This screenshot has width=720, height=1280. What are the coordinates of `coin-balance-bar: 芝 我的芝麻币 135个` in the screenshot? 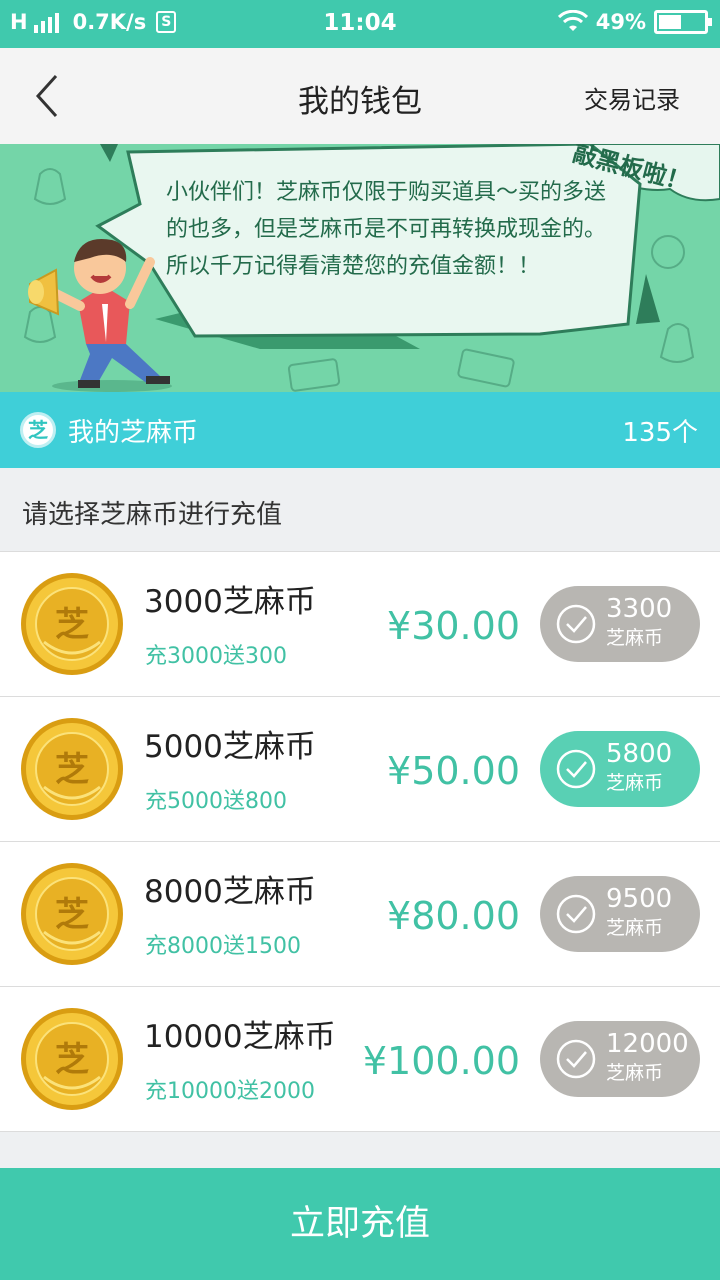 It's located at (360, 430).